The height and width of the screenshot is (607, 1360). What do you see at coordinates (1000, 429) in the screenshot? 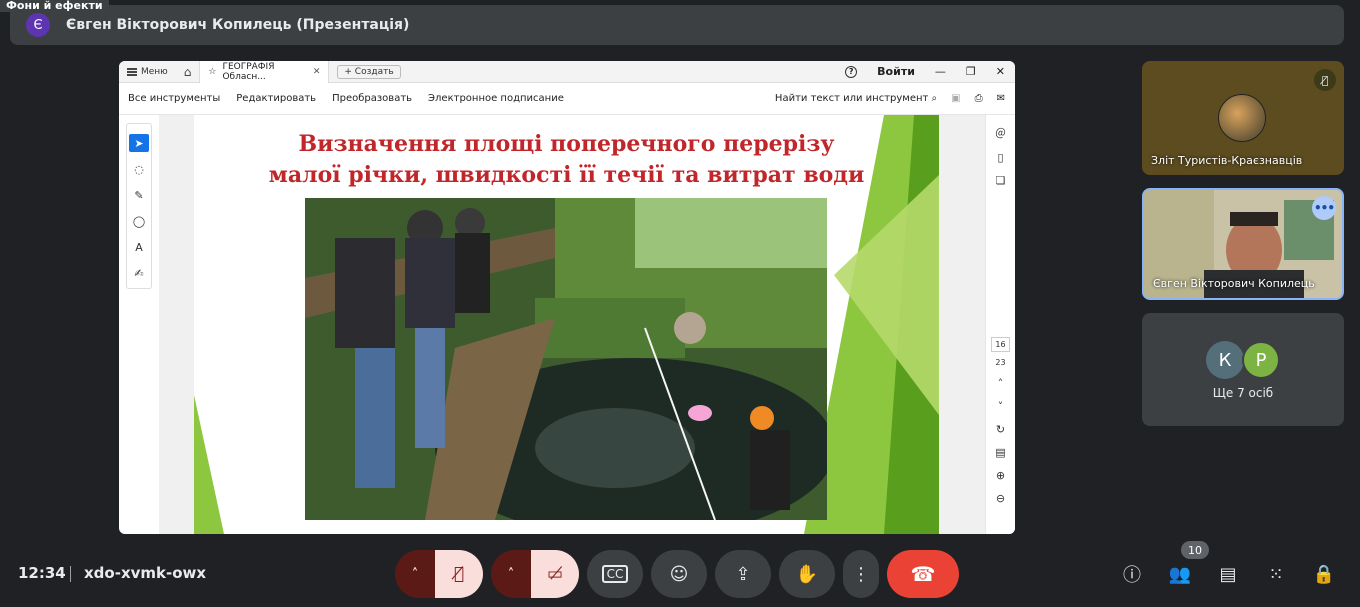
I see `refresh-icon: ↻` at bounding box center [1000, 429].